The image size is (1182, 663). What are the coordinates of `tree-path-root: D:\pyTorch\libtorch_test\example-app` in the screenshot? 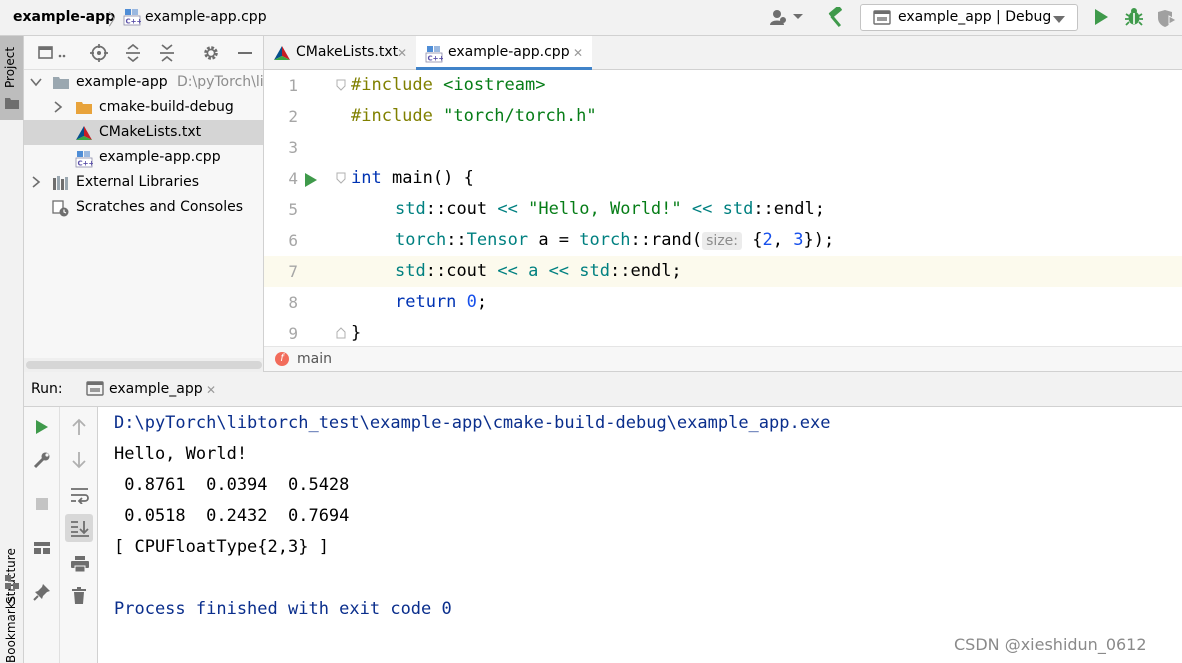 It's located at (220, 82).